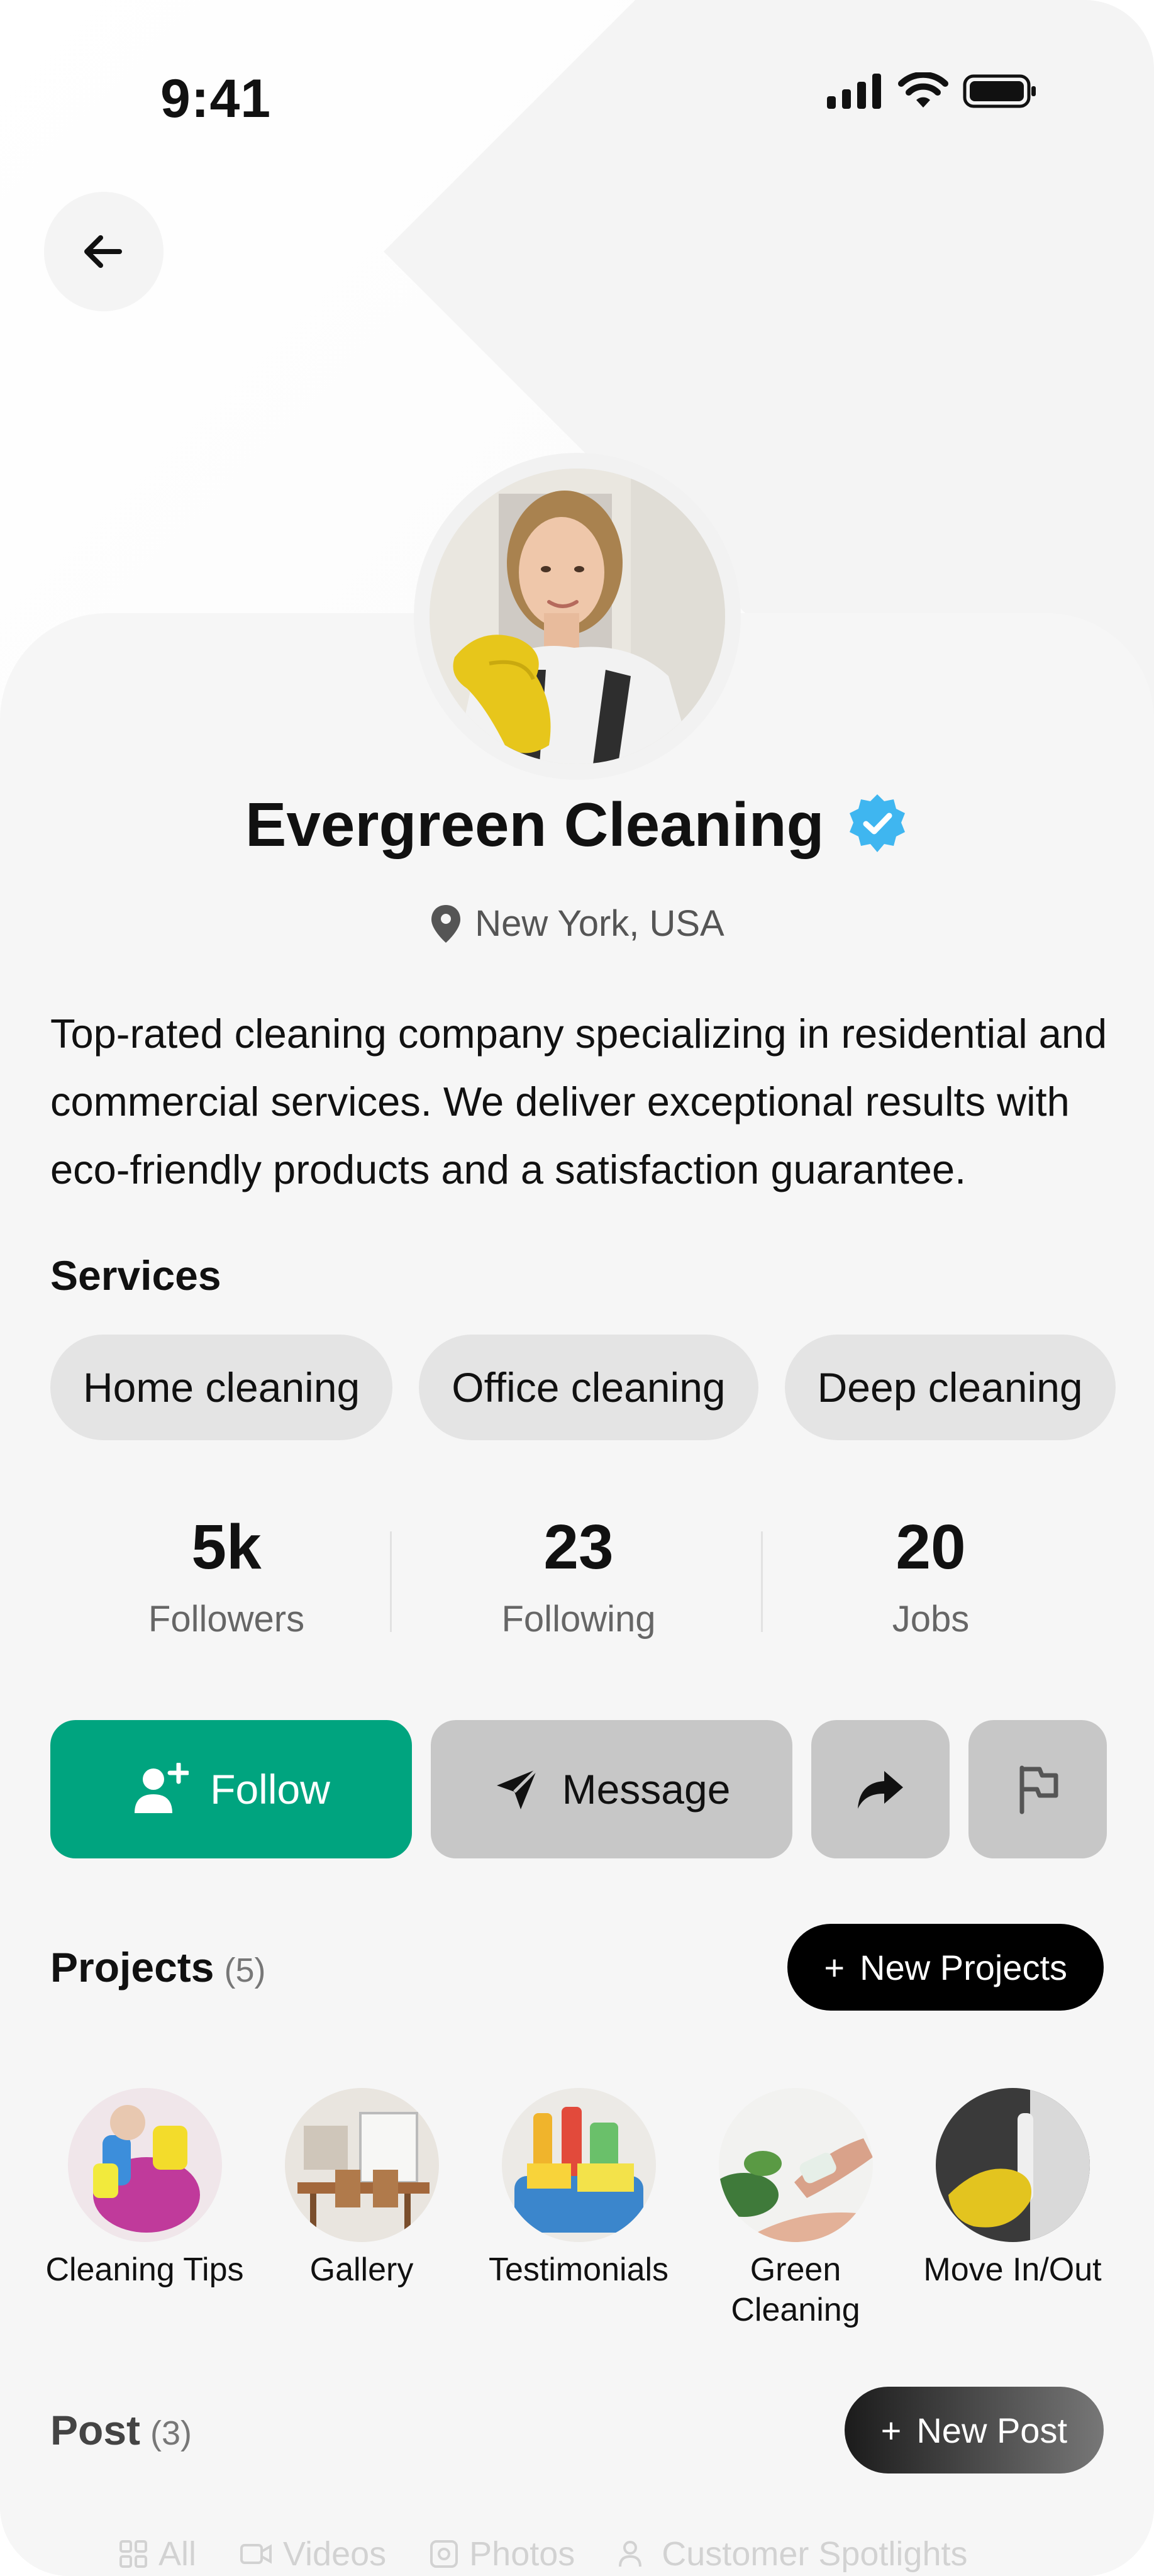 Image resolution: width=1154 pixels, height=2576 pixels. Describe the element at coordinates (221, 1387) in the screenshot. I see `service-chip-home-cleaning: Home cleaning` at that location.